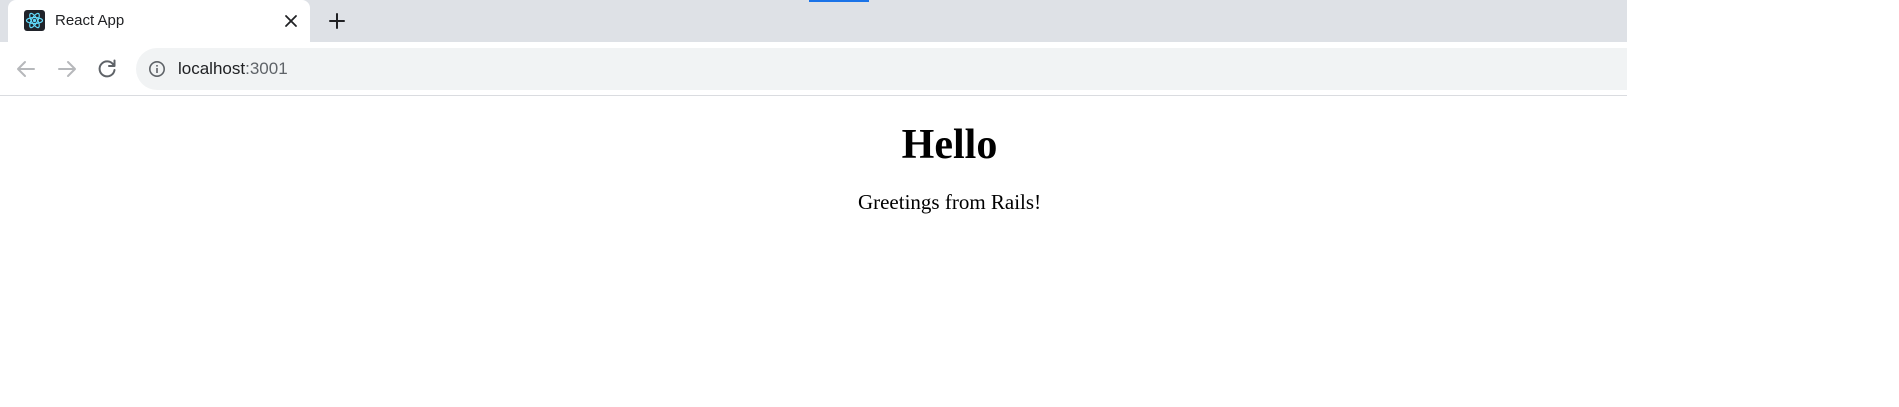 Image resolution: width=1899 pixels, height=407 pixels. Describe the element at coordinates (159, 21) in the screenshot. I see `tab-react-app: React App` at that location.